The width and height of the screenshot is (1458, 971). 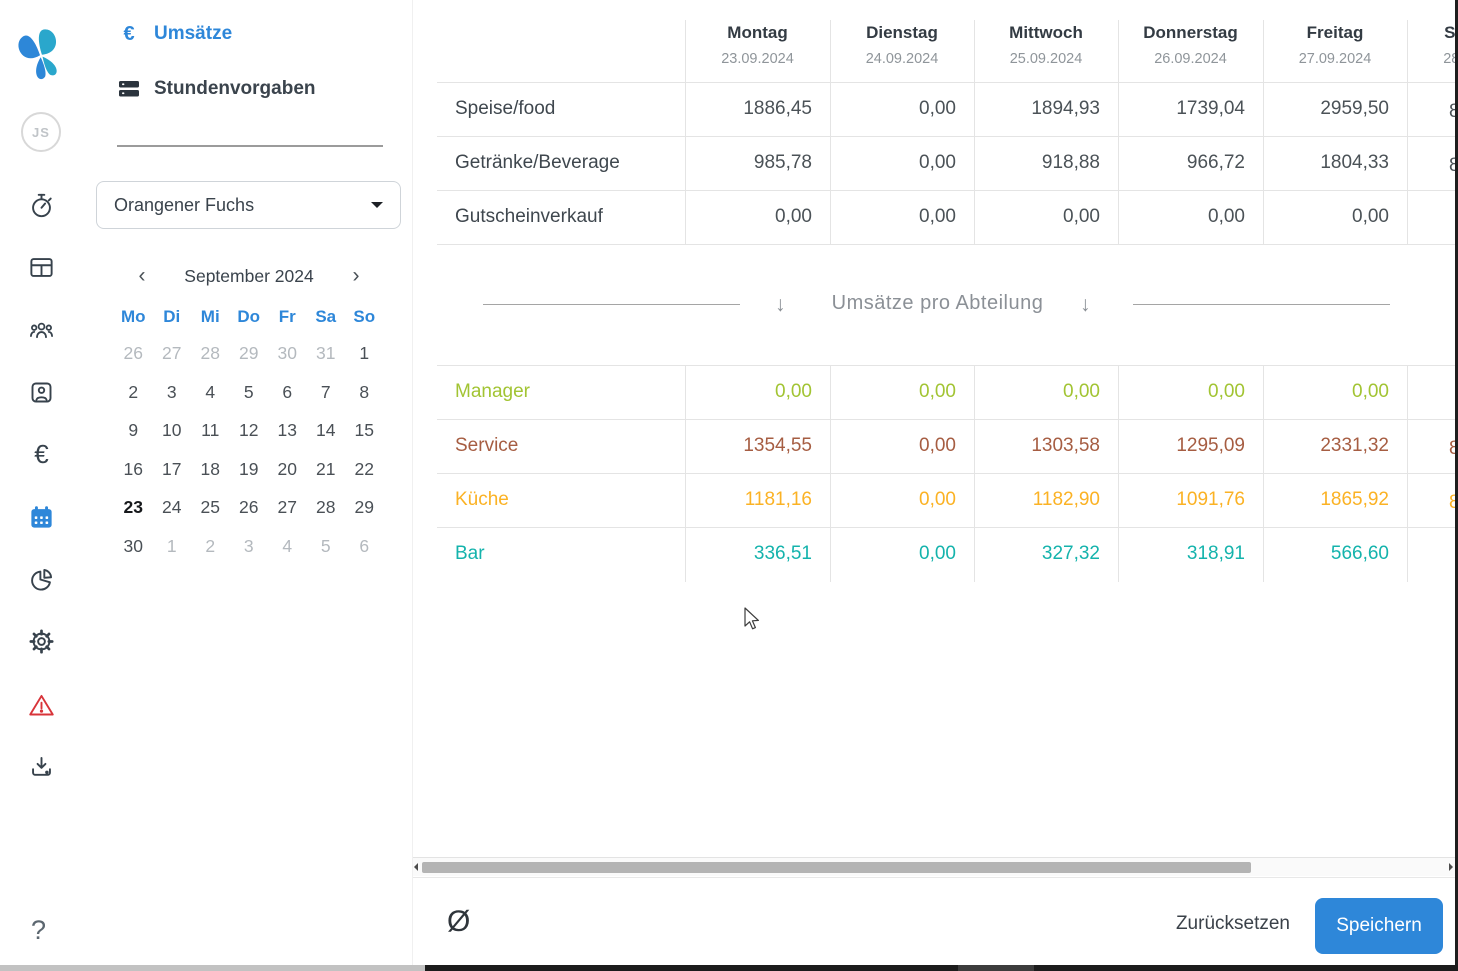 I want to click on bottom-scrollbar-dark, so click(x=941, y=968).